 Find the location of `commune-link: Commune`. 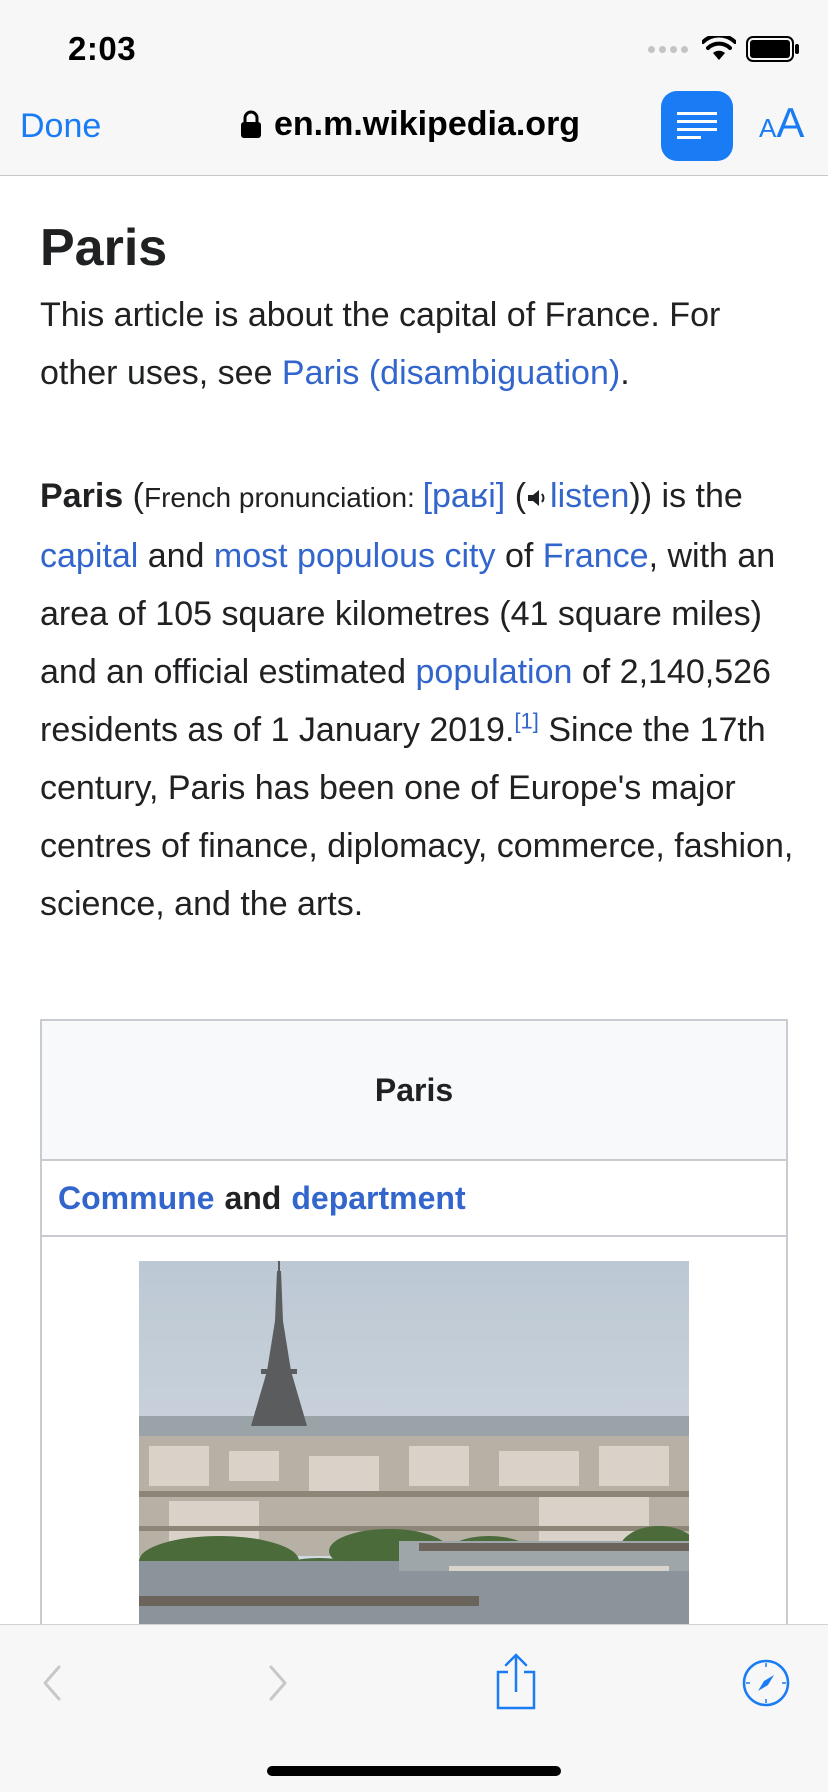

commune-link: Commune is located at coordinates (136, 1198).